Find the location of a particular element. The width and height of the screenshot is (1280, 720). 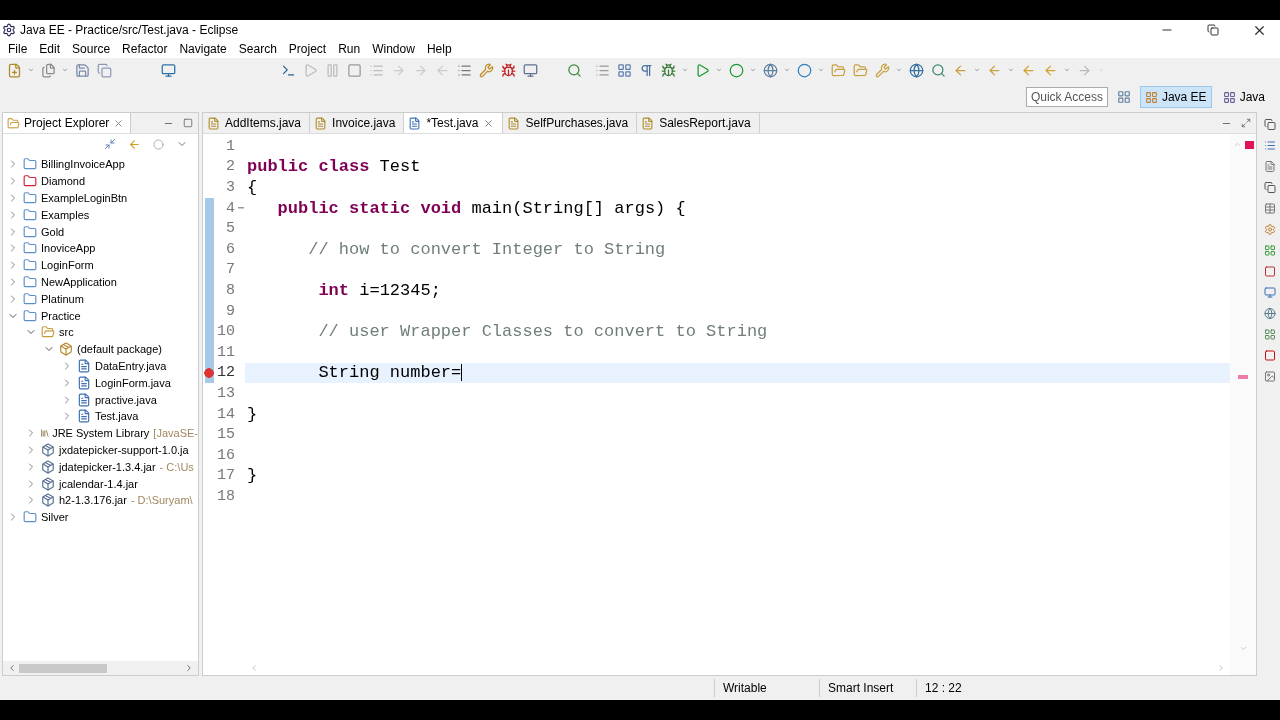

jar-icon is located at coordinates (48, 466).